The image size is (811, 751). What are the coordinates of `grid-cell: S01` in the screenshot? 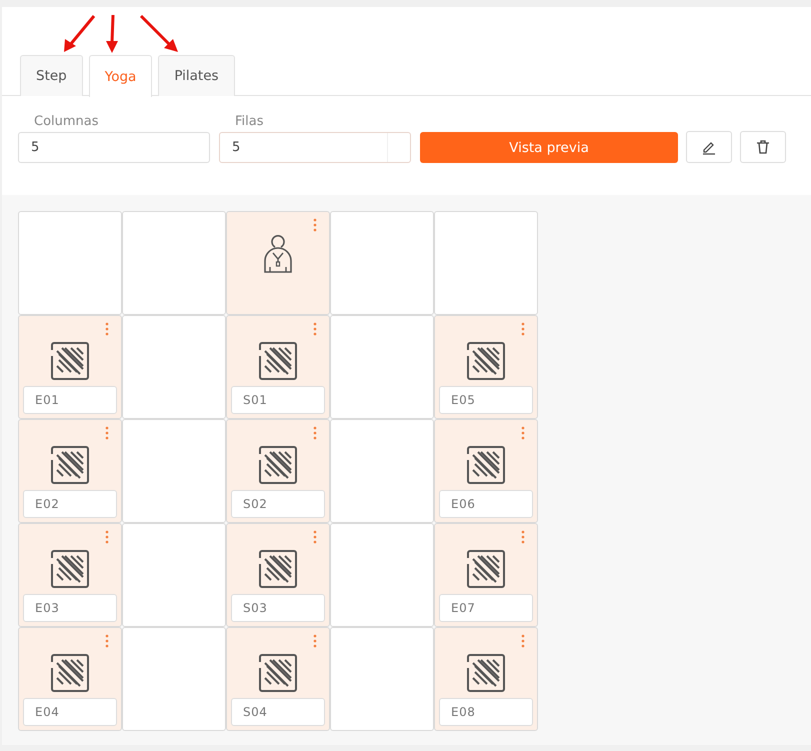 It's located at (278, 367).